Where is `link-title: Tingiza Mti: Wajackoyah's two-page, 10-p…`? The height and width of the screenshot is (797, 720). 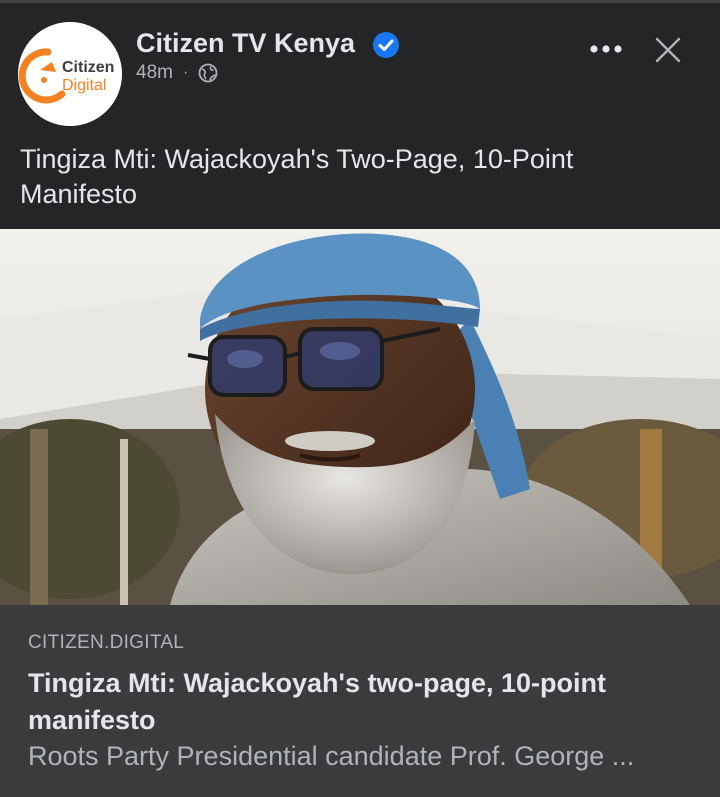 link-title: Tingiza Mti: Wajackoyah's two-page, 10-p… is located at coordinates (317, 701).